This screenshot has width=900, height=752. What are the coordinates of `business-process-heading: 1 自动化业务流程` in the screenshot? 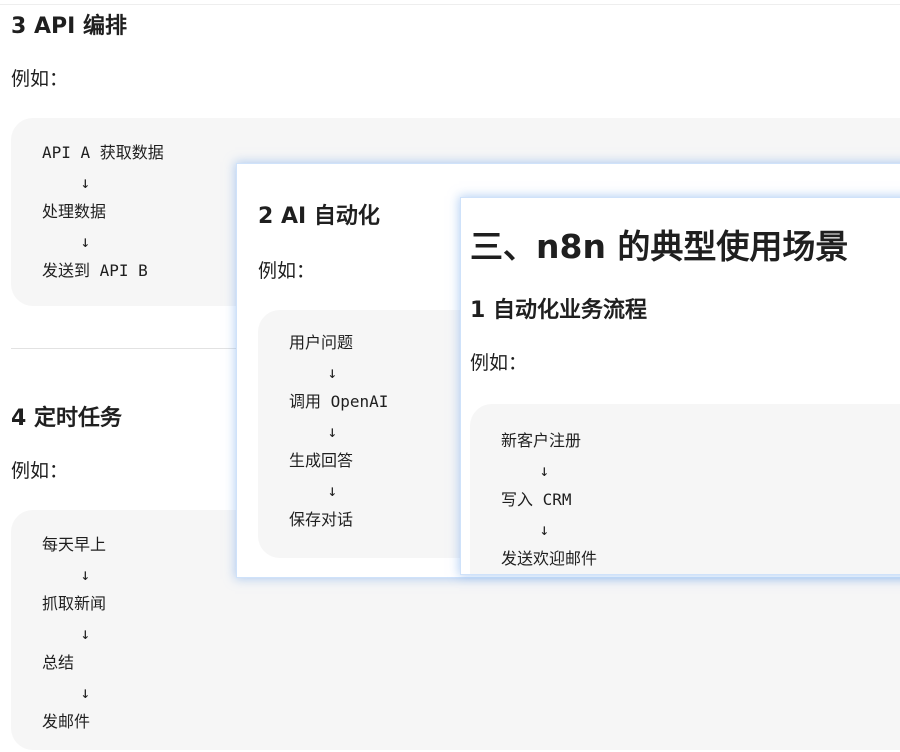 It's located at (558, 310).